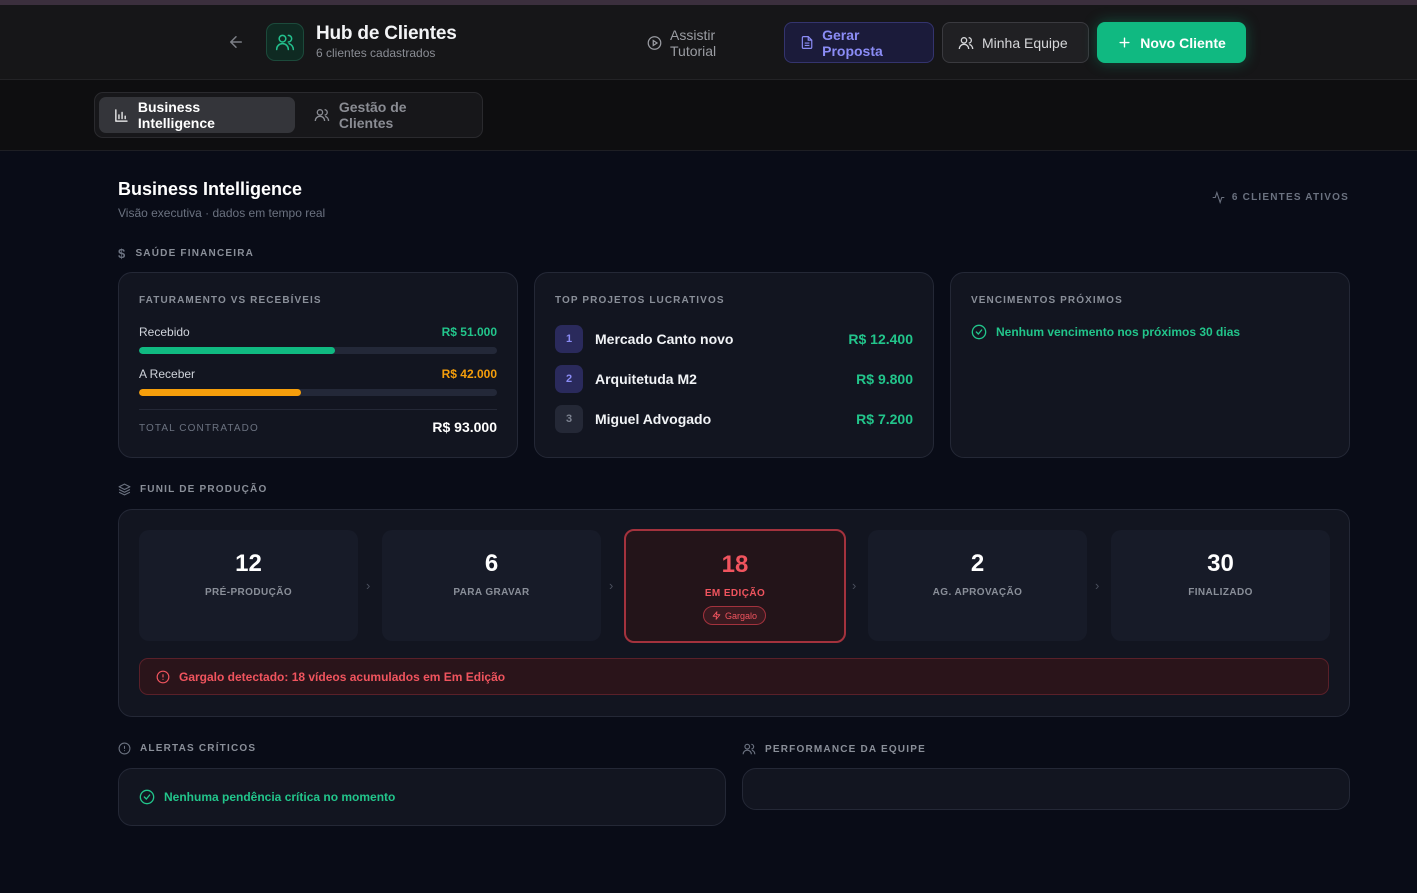 The width and height of the screenshot is (1417, 893). What do you see at coordinates (654, 42) in the screenshot?
I see `play-circle-icon` at bounding box center [654, 42].